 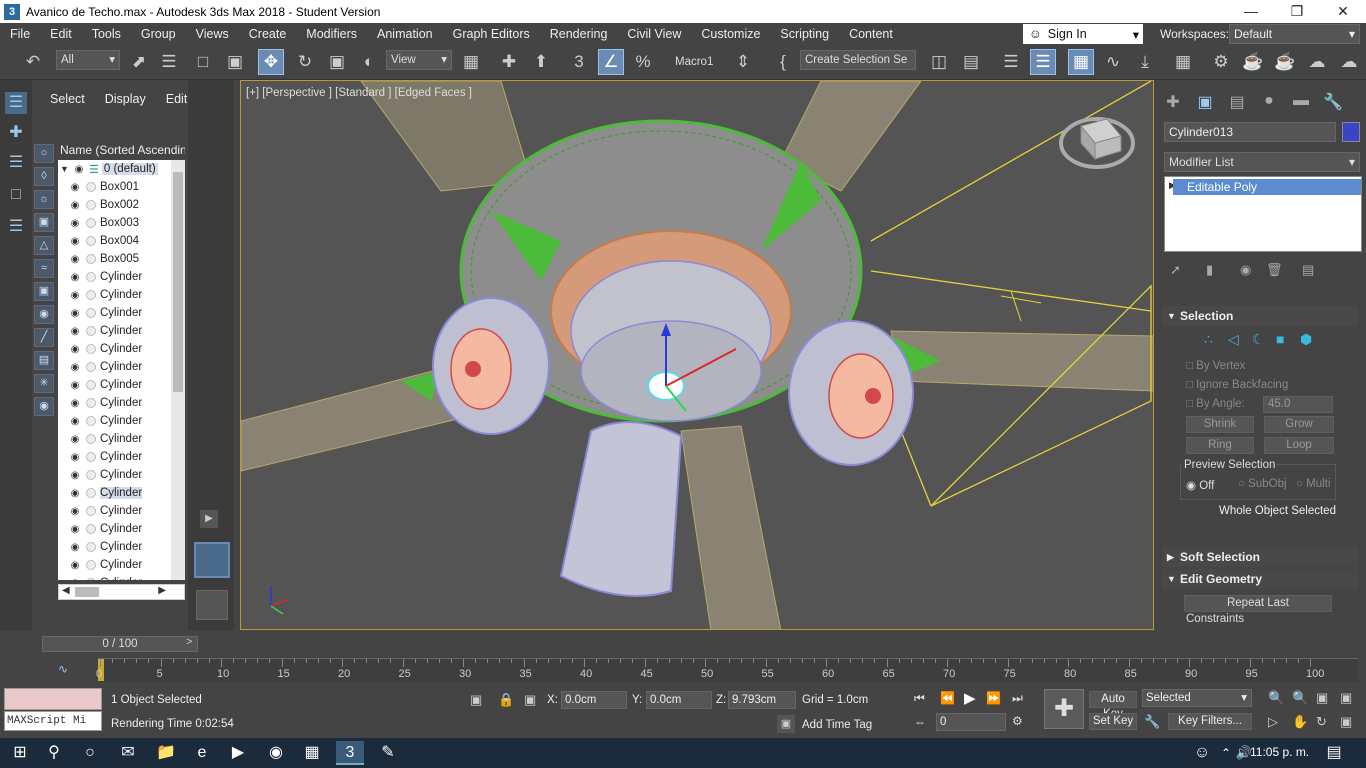 I want to click on maximize-viewport-icon: ▣, so click(x=1346, y=722).